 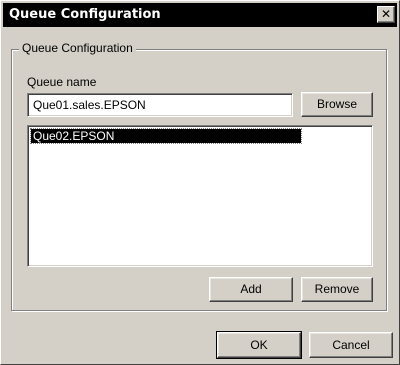 What do you see at coordinates (259, 345) in the screenshot?
I see `ok-button: OK` at bounding box center [259, 345].